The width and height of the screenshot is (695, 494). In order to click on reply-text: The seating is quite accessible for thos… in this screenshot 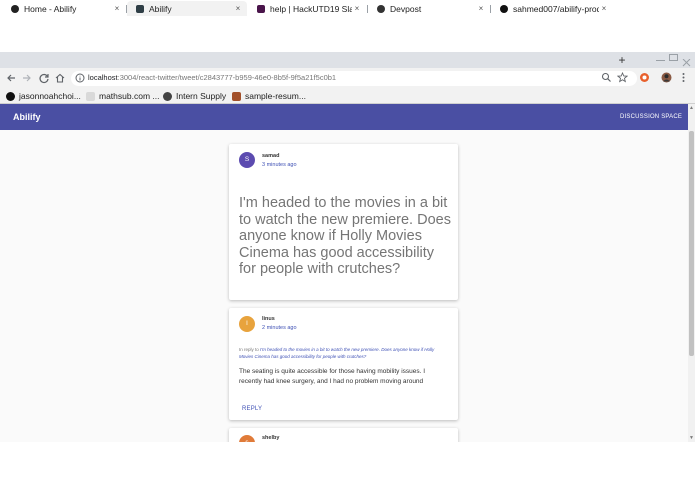, I will do `click(332, 376)`.